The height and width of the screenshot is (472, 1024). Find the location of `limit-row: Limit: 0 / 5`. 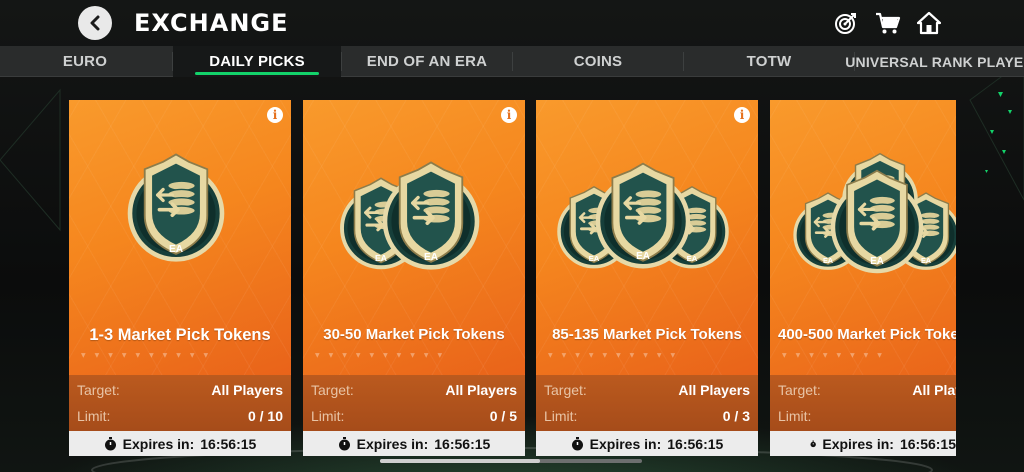

limit-row: Limit: 0 / 5 is located at coordinates (414, 416).